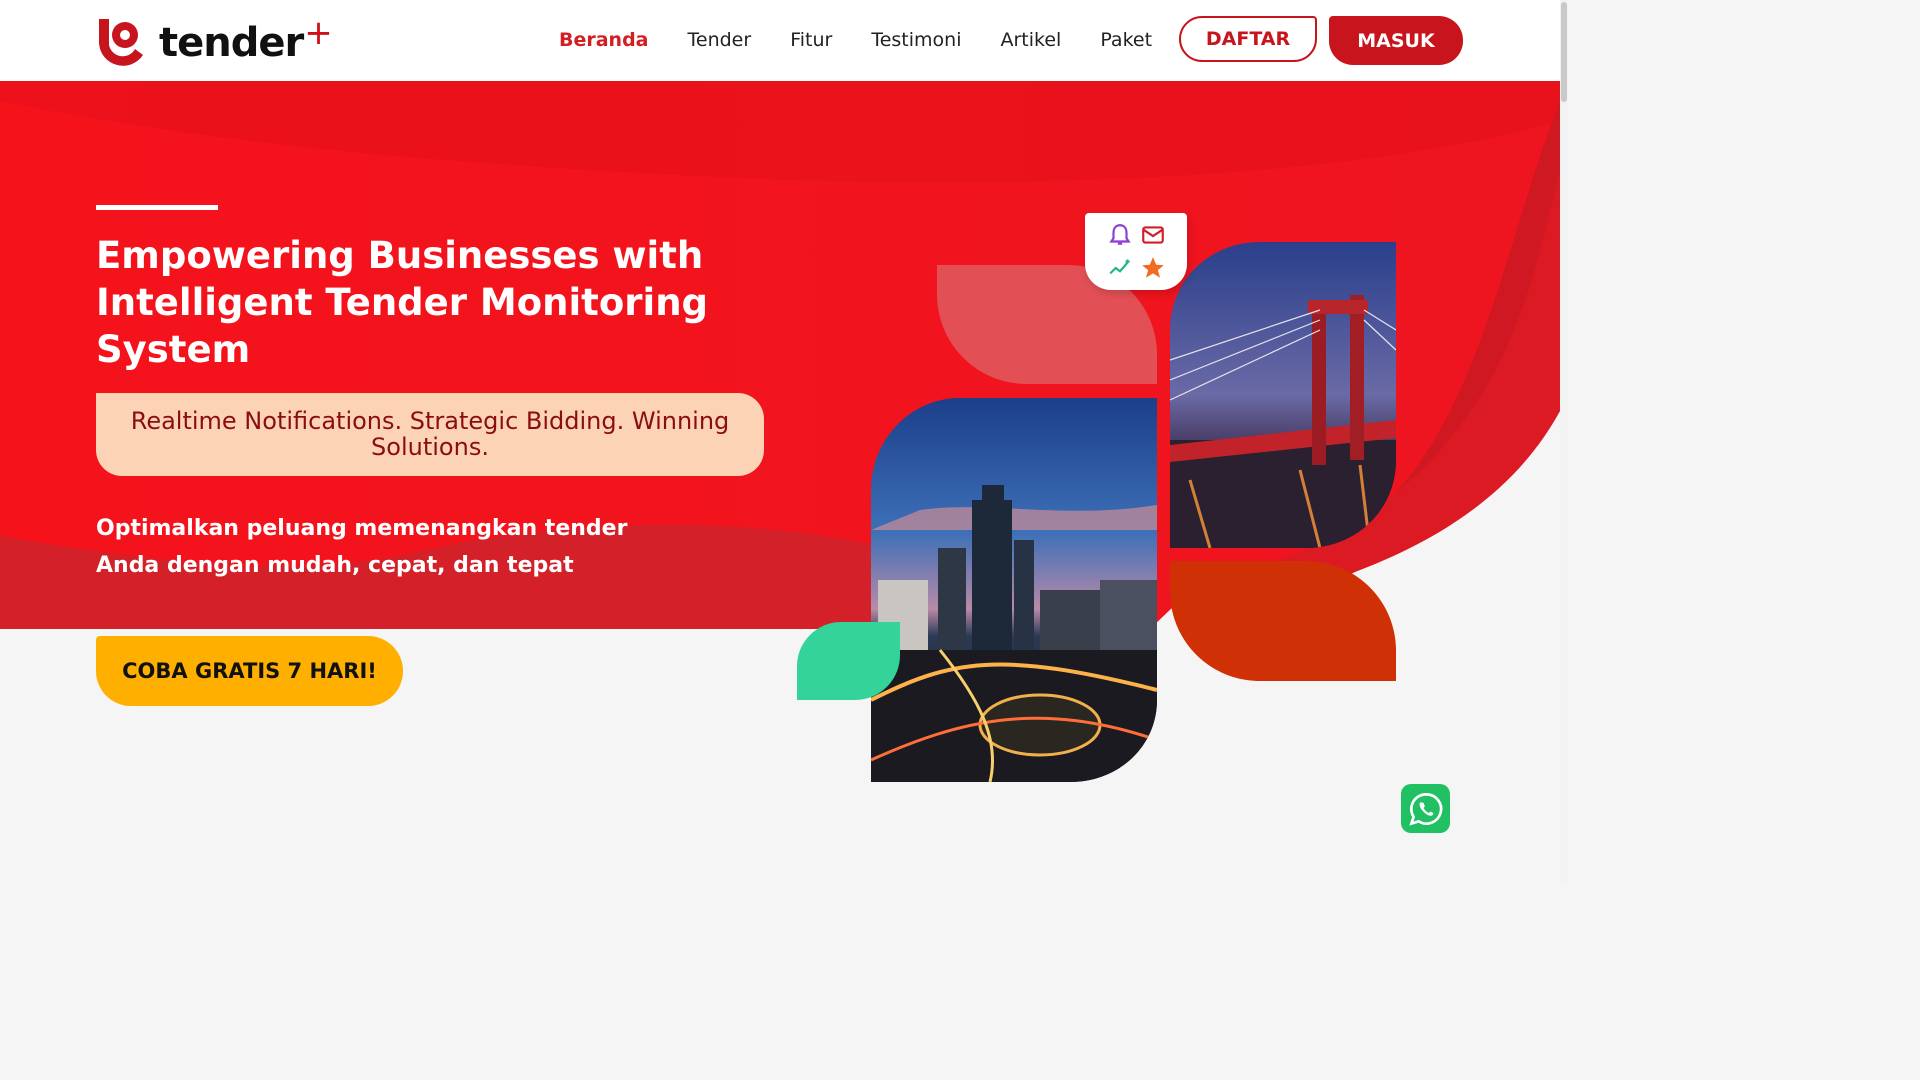  Describe the element at coordinates (1119, 267) in the screenshot. I see `sparkle-chart-icon` at that location.